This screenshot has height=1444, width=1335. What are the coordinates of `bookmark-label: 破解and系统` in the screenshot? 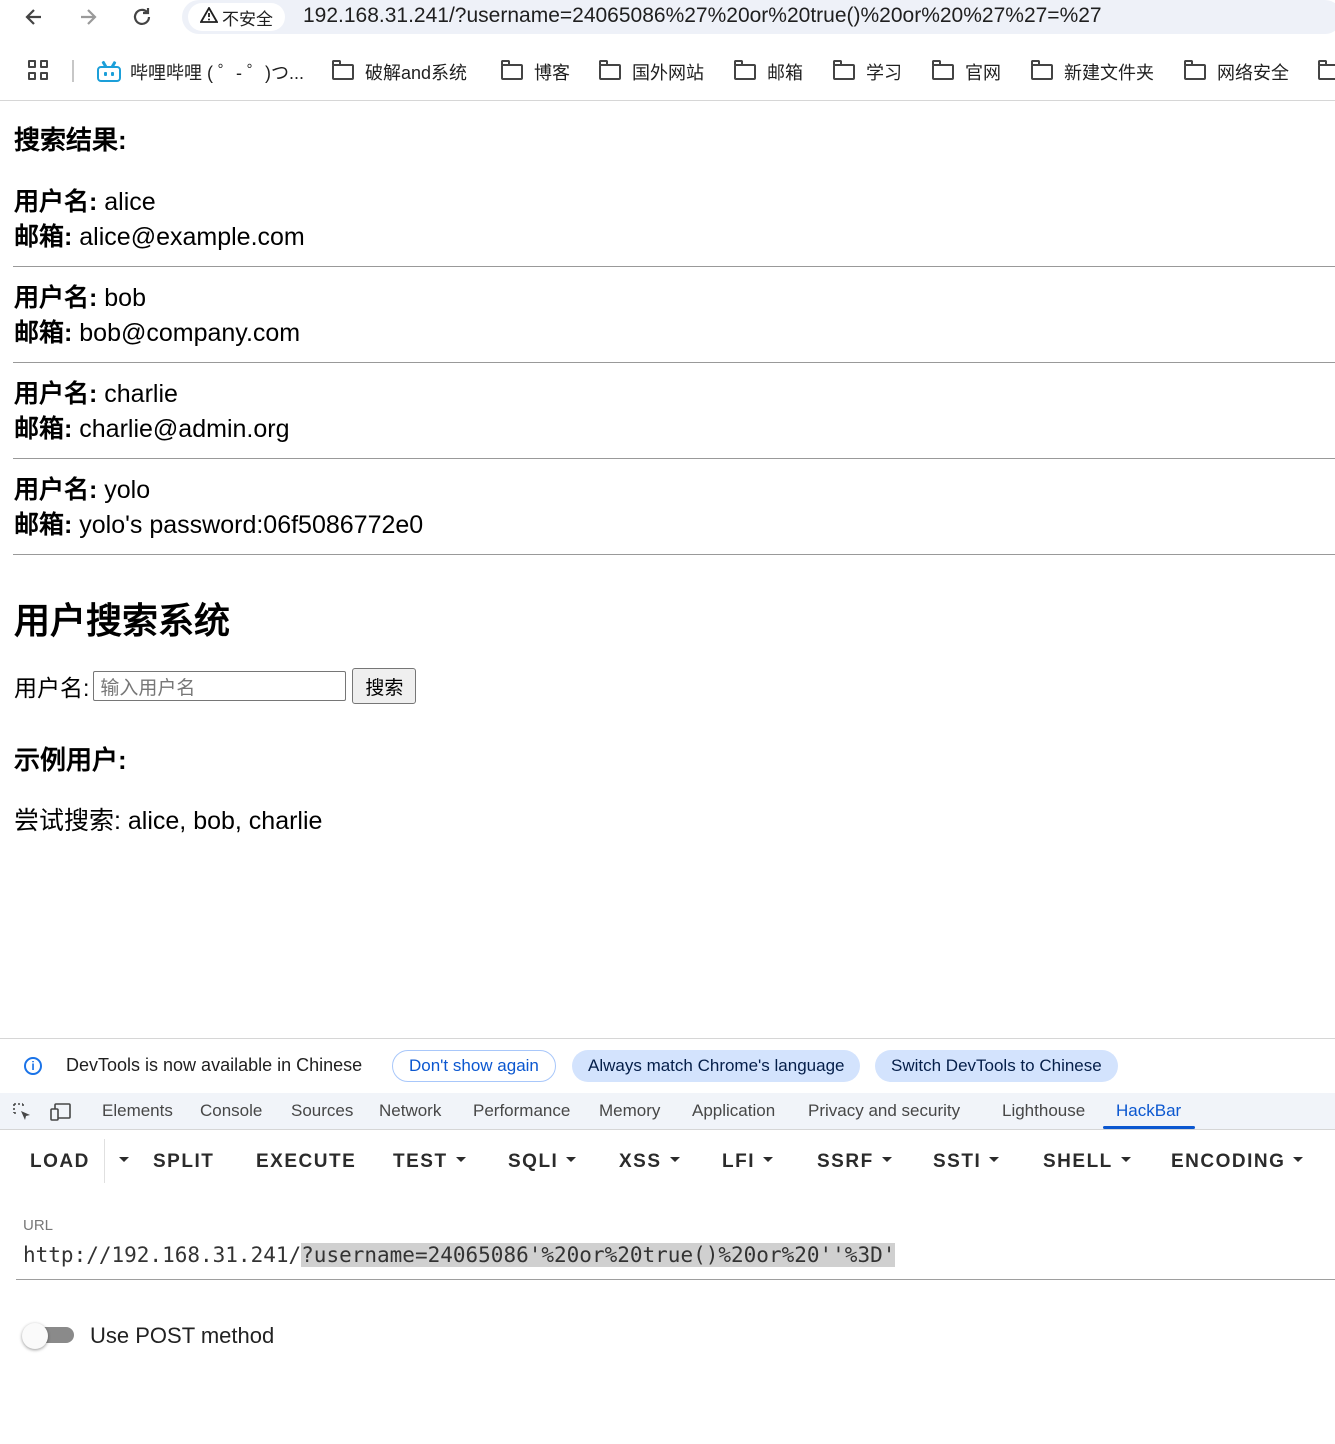 It's located at (416, 73).